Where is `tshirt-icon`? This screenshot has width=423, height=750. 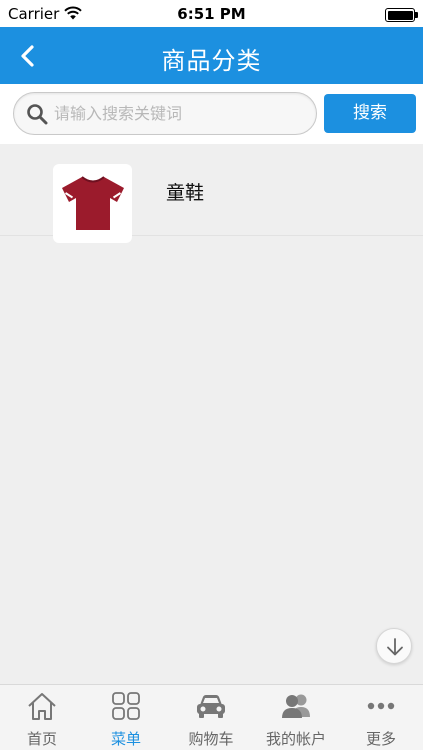 tshirt-icon is located at coordinates (93, 203).